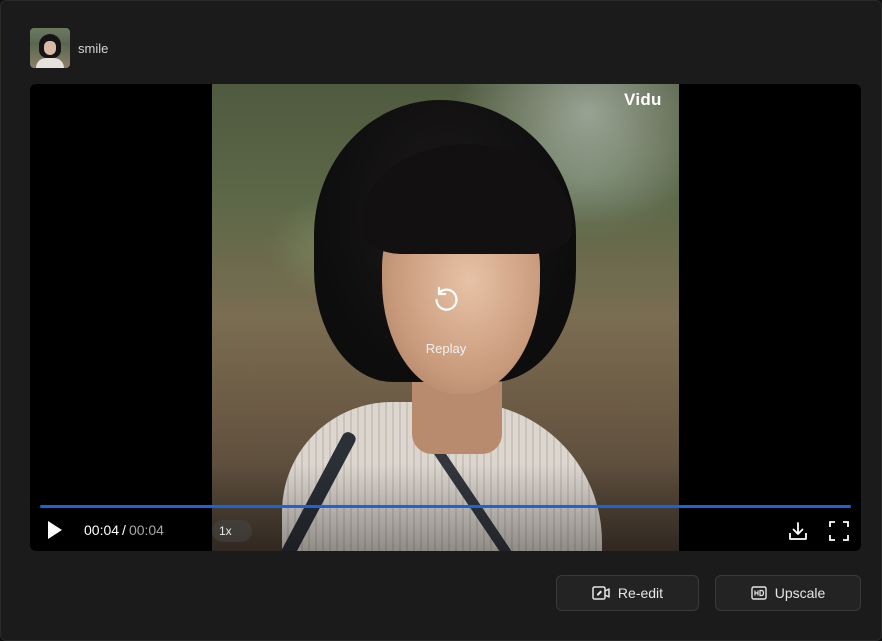 This screenshot has width=882, height=641. Describe the element at coordinates (800, 593) in the screenshot. I see `upscale-label: Upscale` at that location.